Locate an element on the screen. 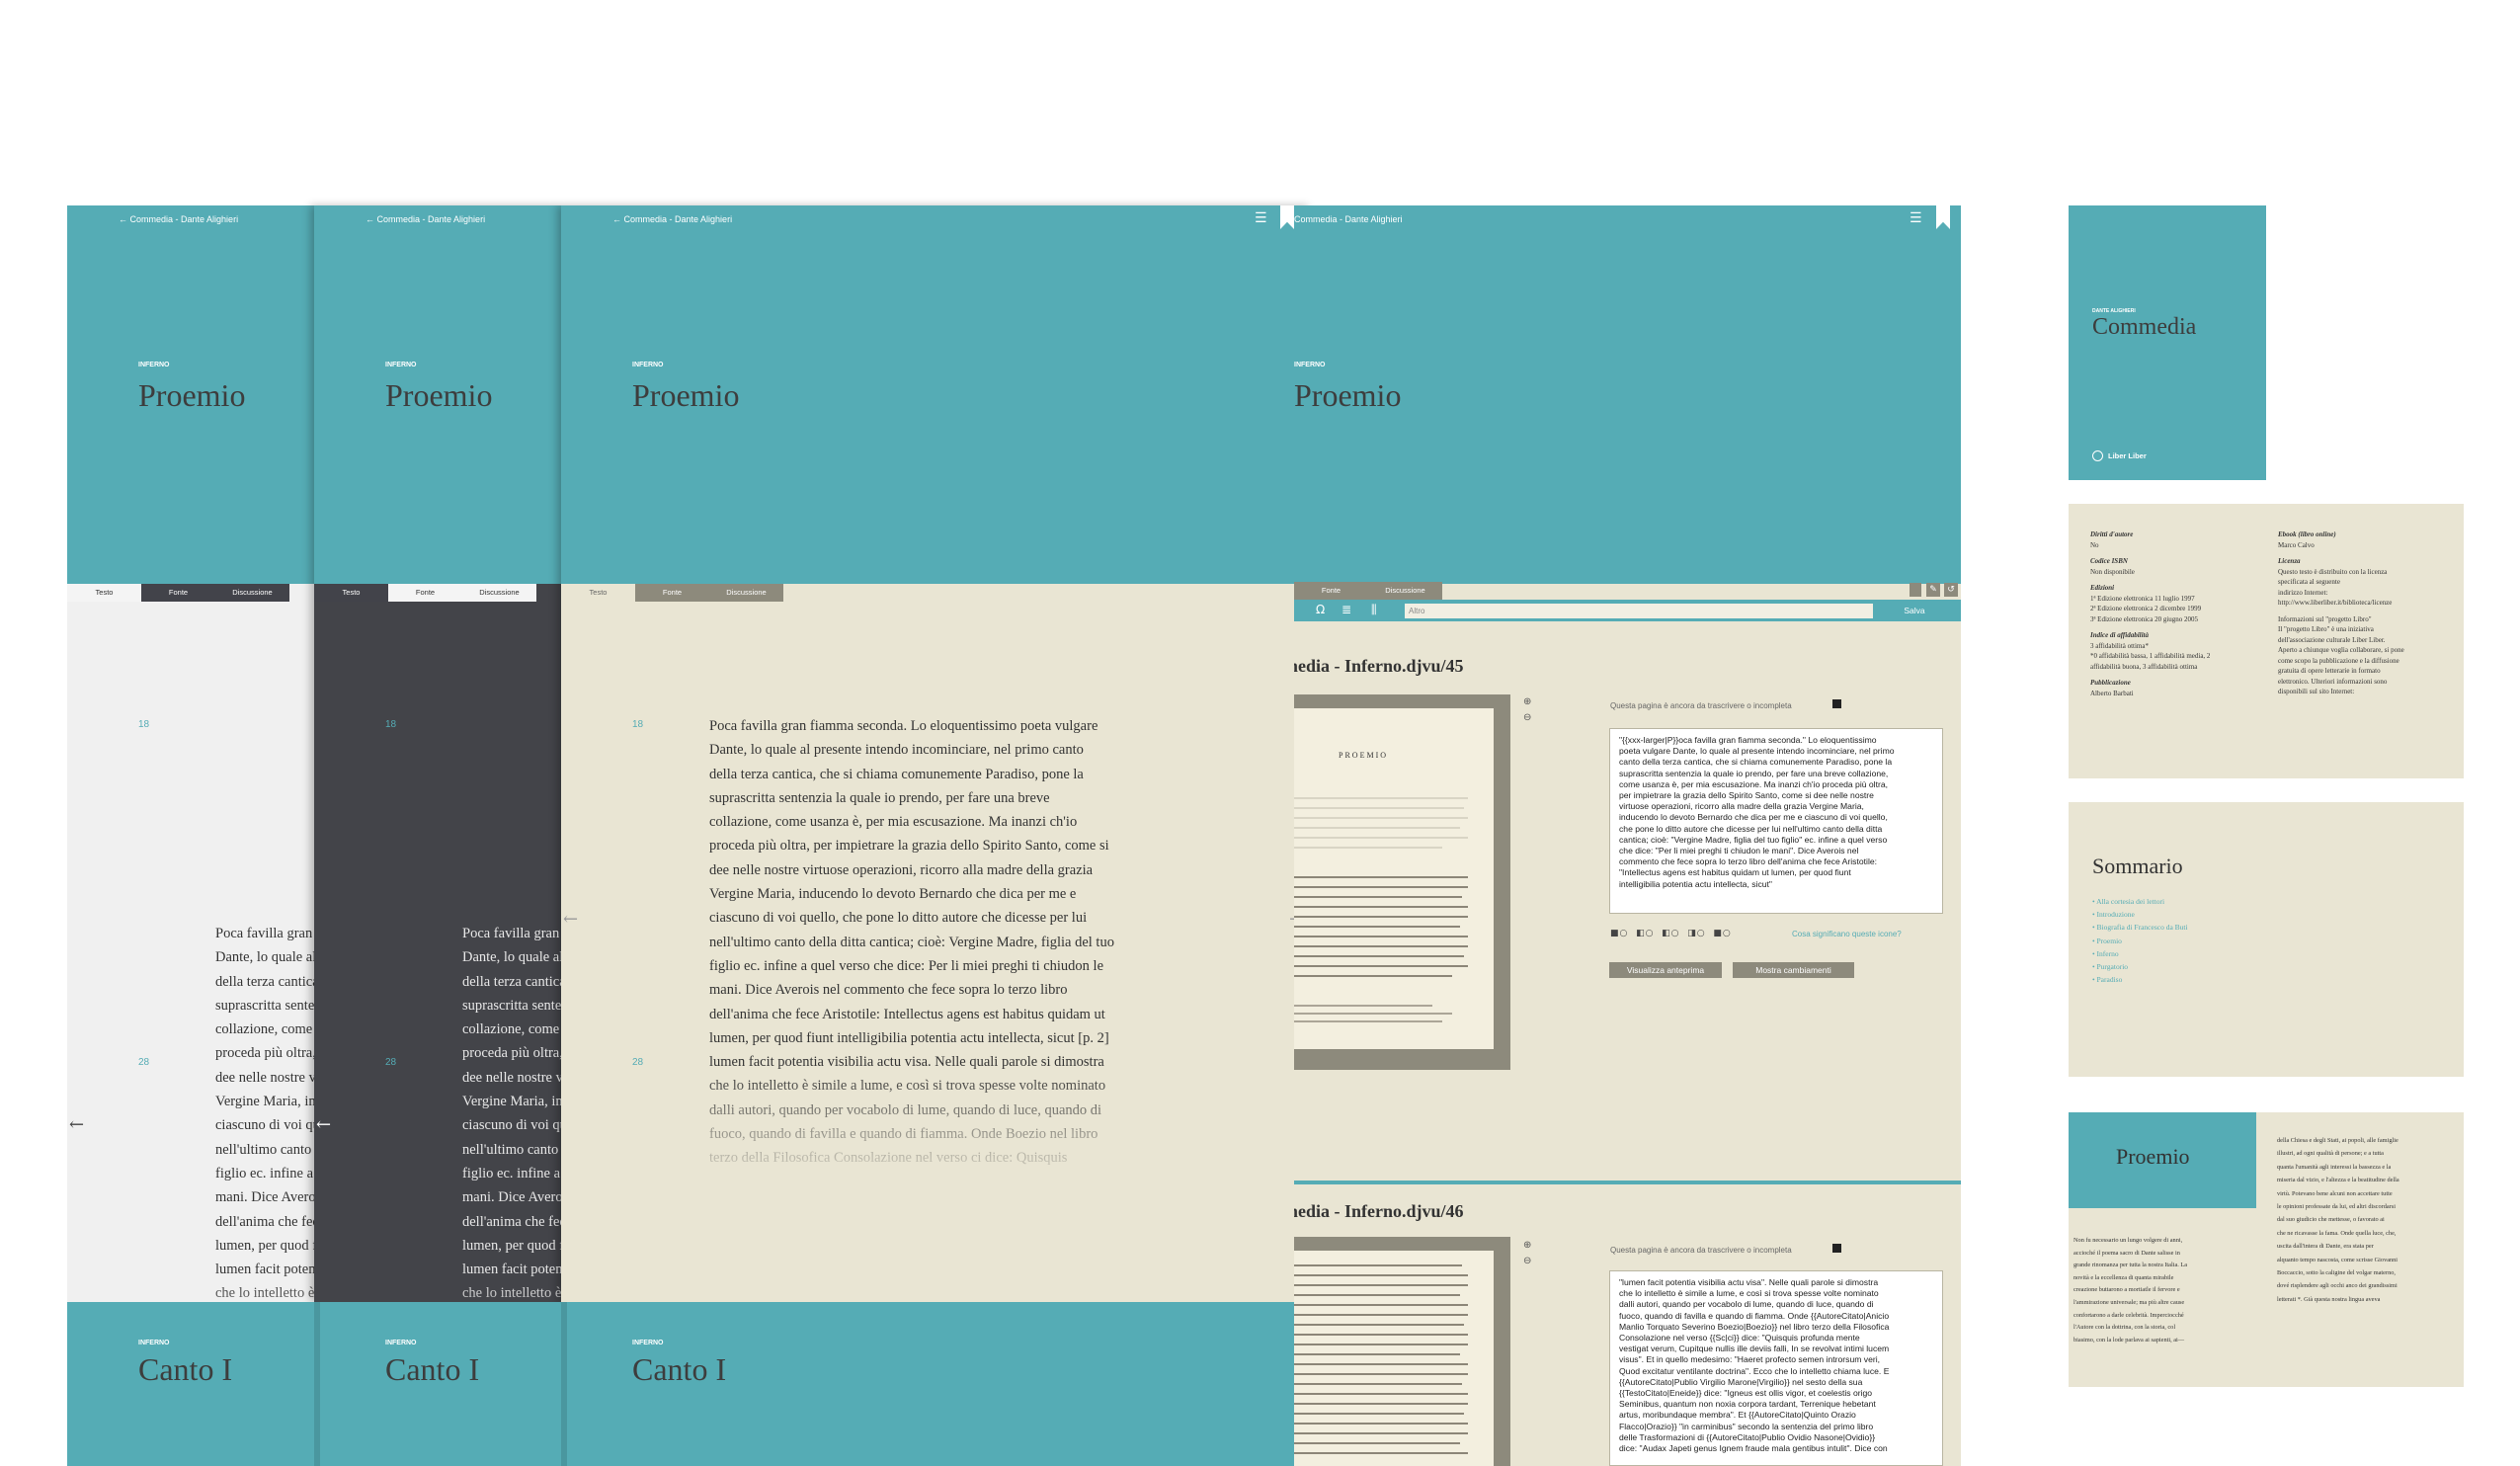 This screenshot has width=2520, height=1466. refresh-icon: ↺ is located at coordinates (1951, 590).